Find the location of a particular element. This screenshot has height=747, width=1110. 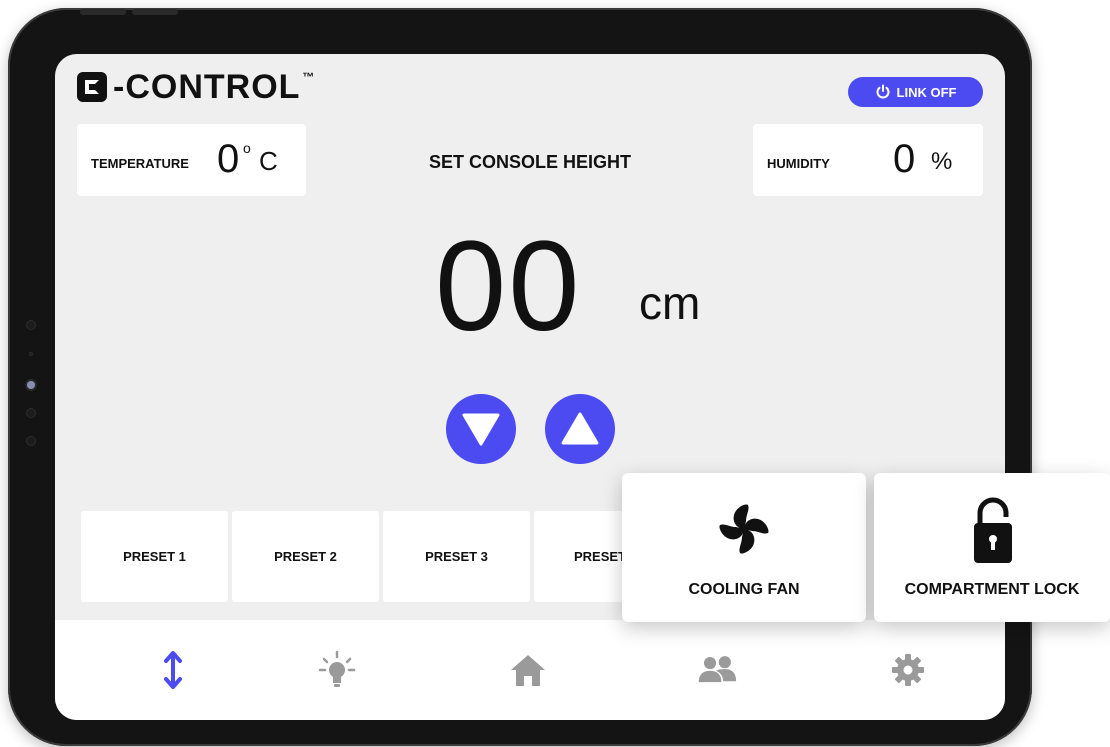

nav-users is located at coordinates (717, 670).